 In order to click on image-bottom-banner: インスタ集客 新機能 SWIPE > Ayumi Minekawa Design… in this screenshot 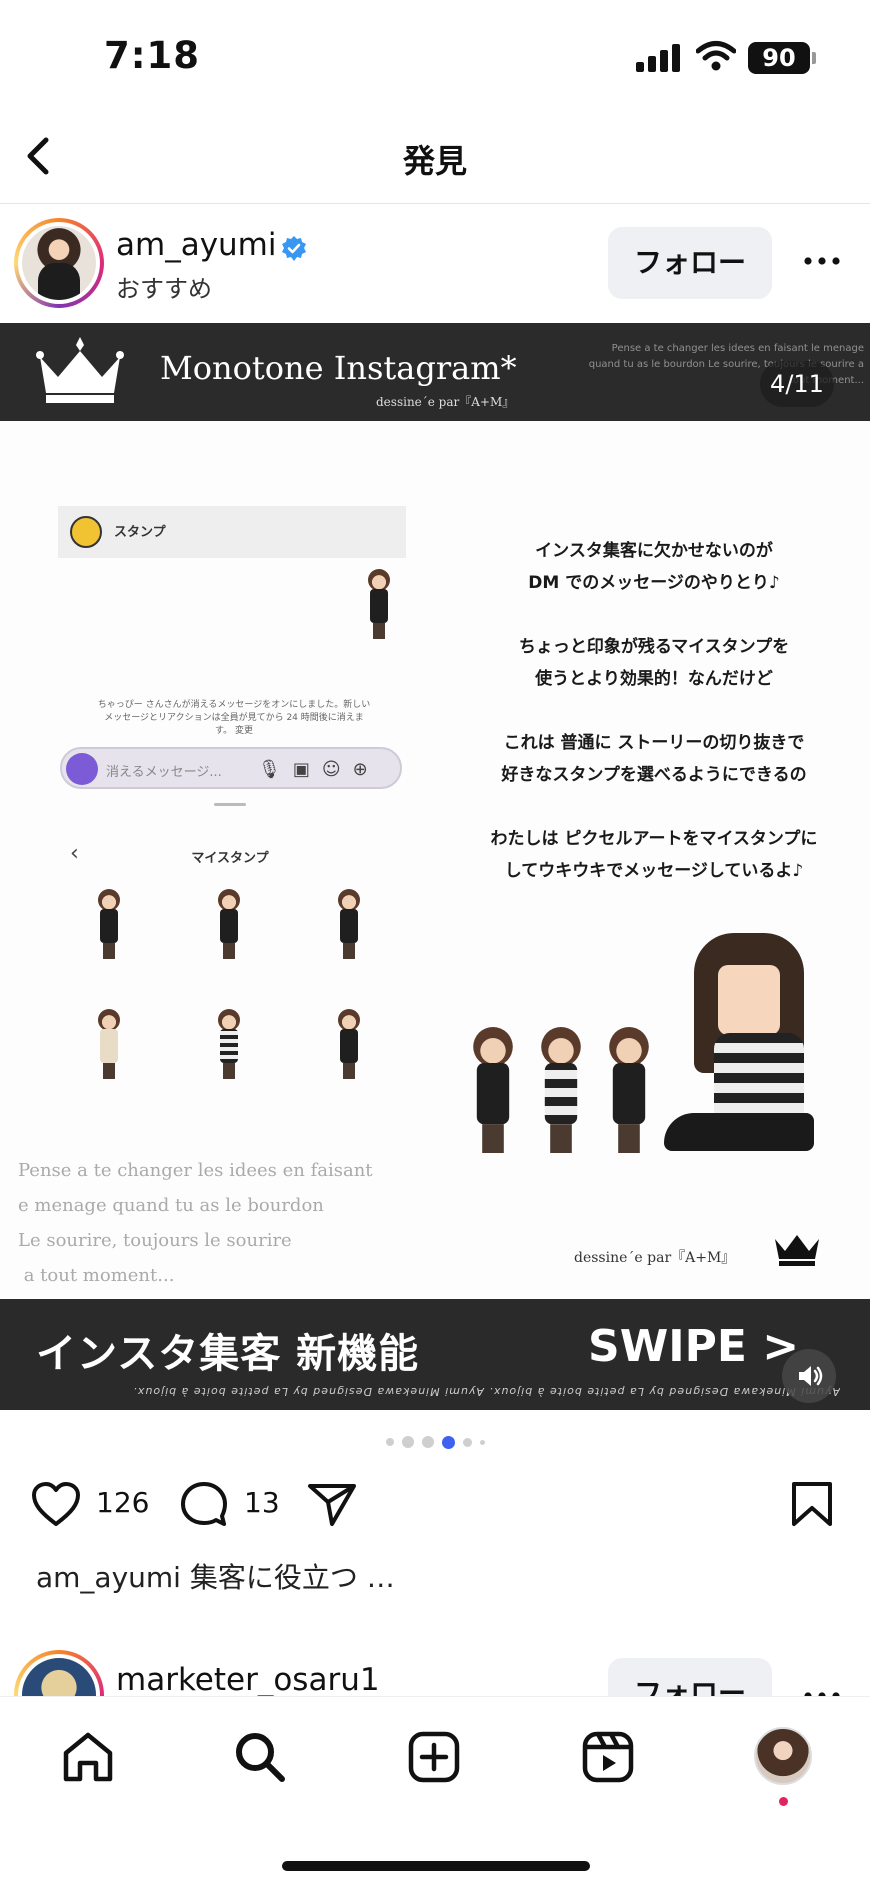, I will do `click(435, 1354)`.